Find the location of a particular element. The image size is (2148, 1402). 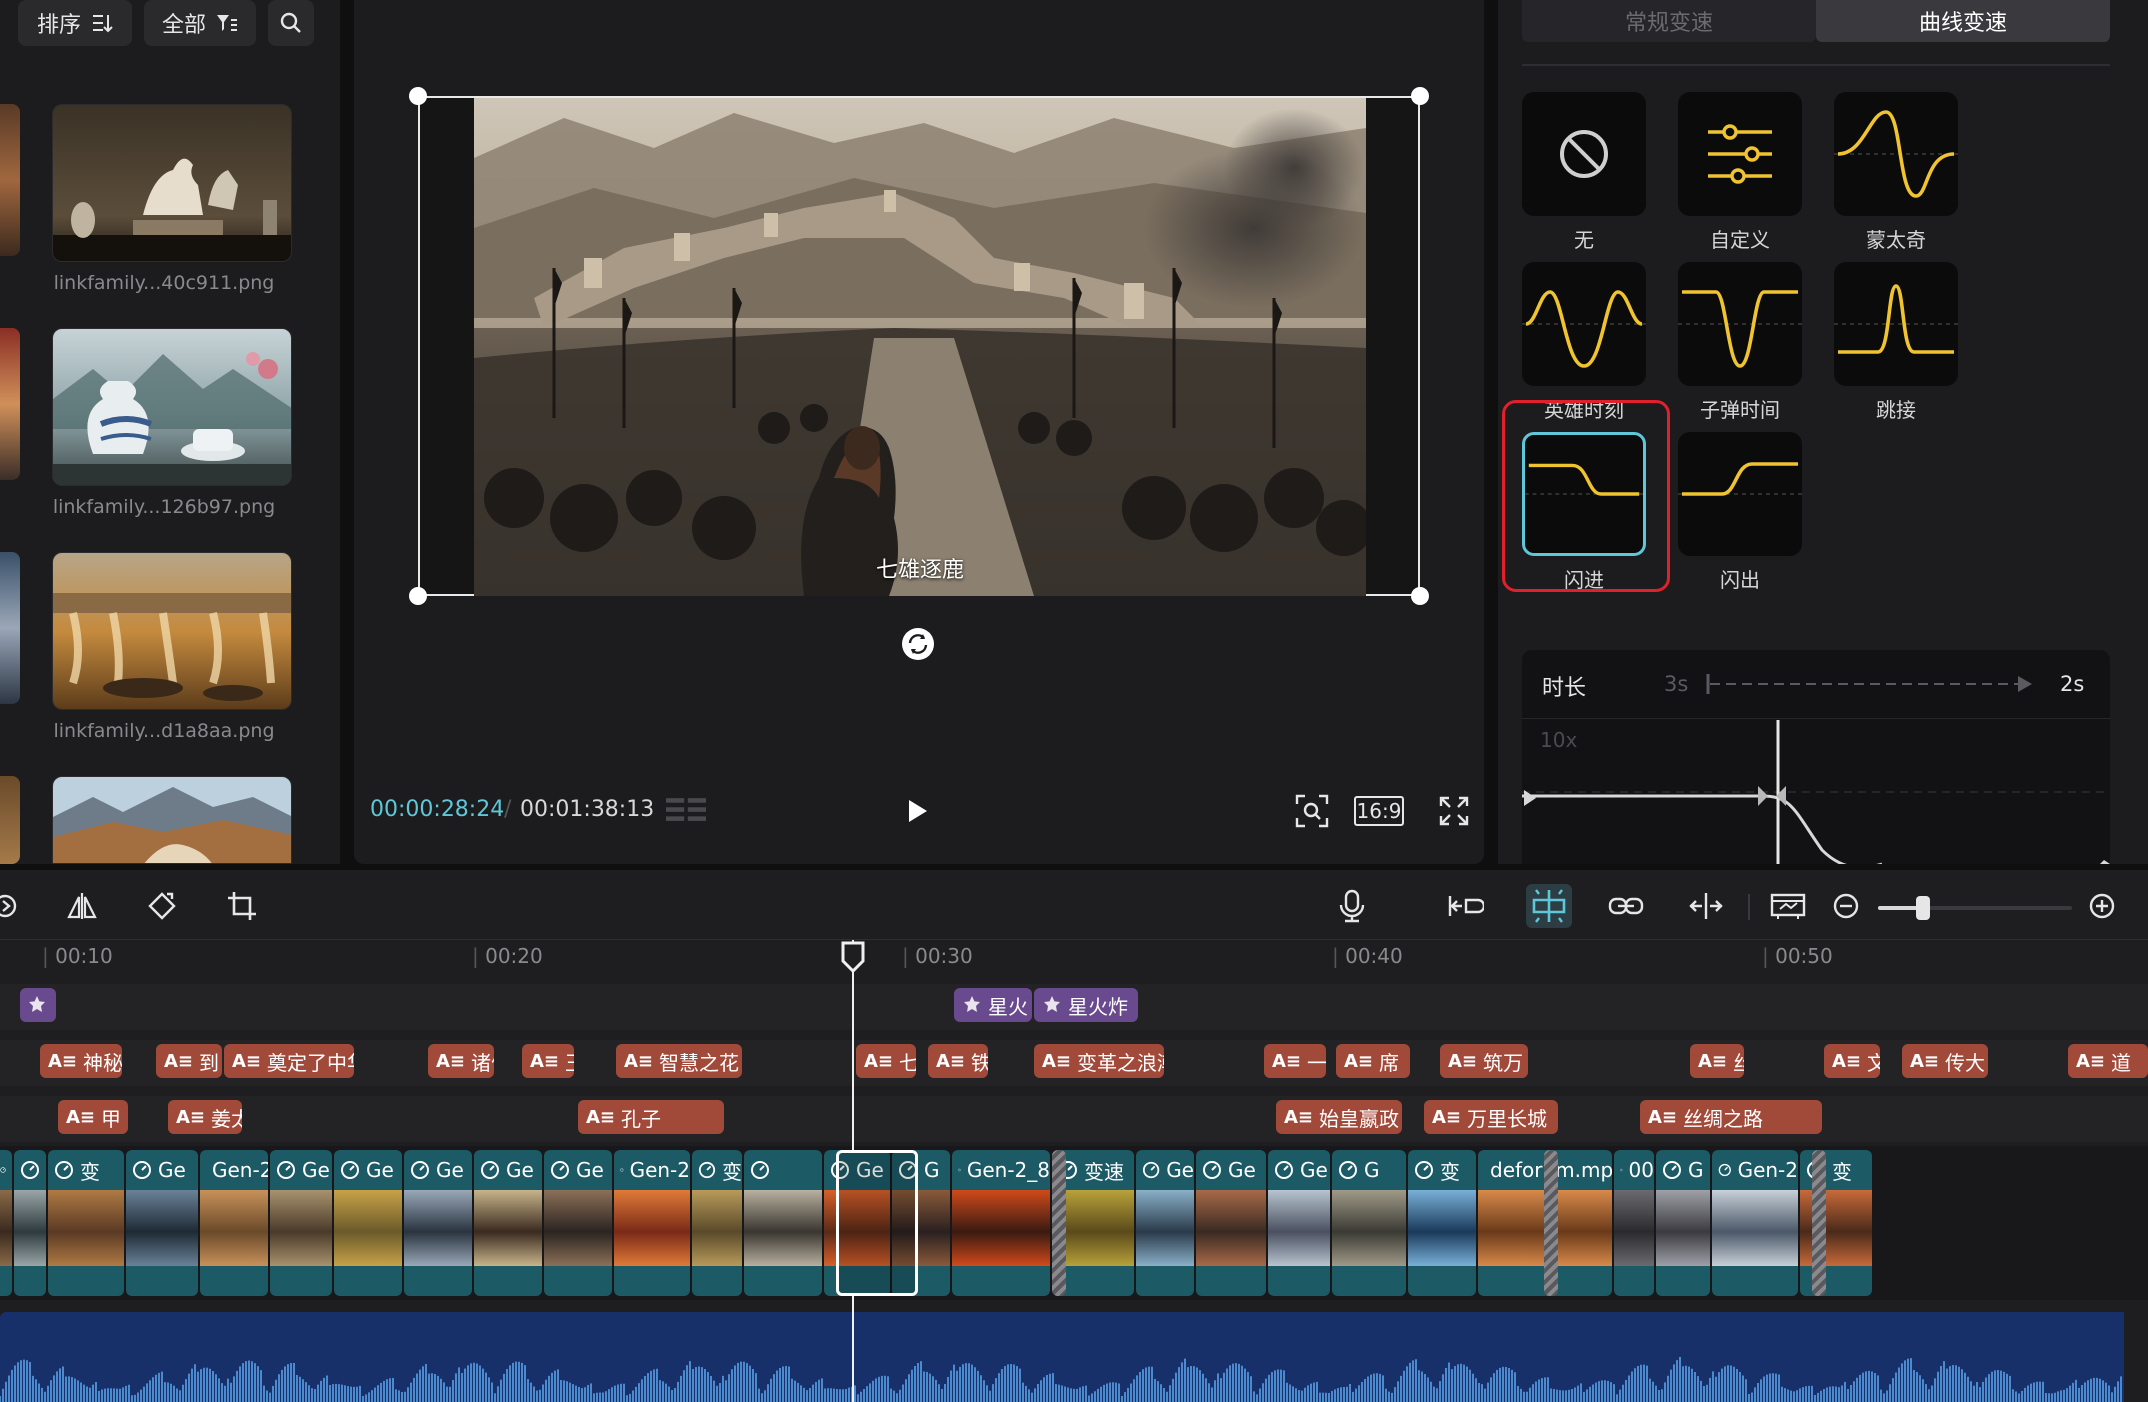

fullscreen-button is located at coordinates (1454, 811).